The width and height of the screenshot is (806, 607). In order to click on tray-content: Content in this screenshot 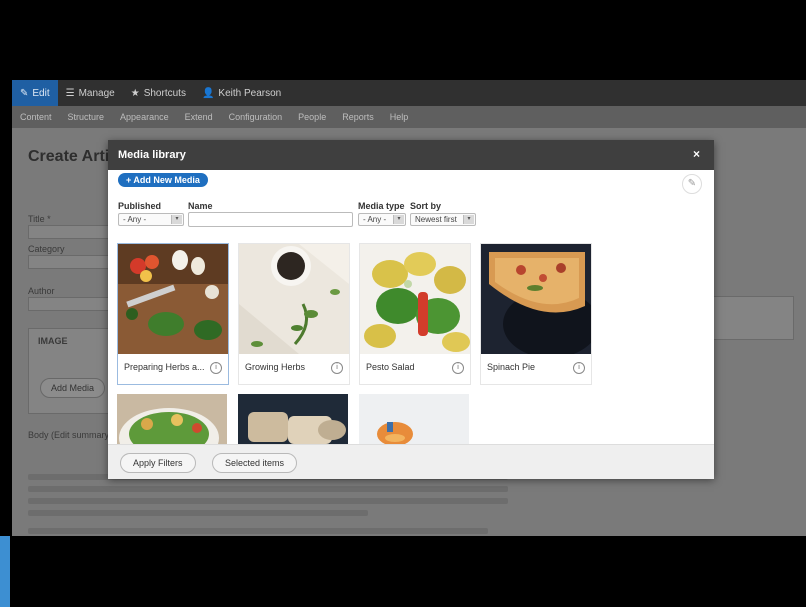, I will do `click(36, 117)`.